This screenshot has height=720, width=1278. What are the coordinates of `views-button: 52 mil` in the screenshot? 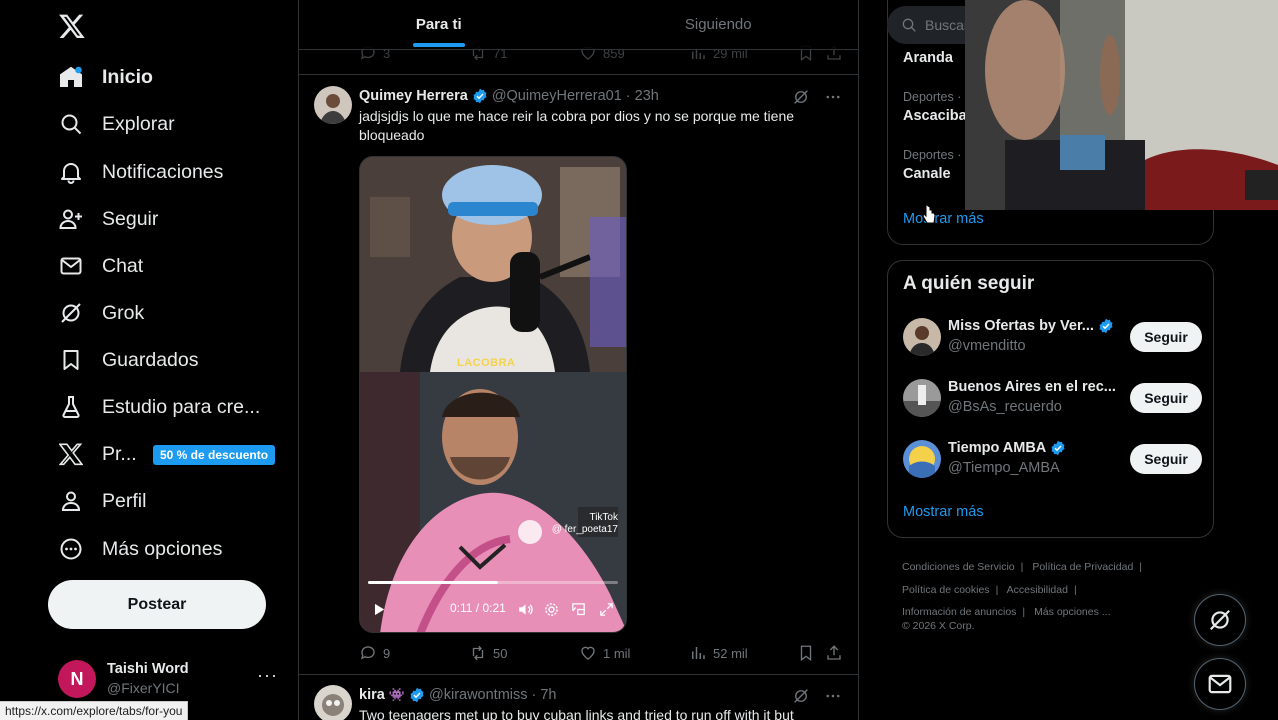 It's located at (718, 653).